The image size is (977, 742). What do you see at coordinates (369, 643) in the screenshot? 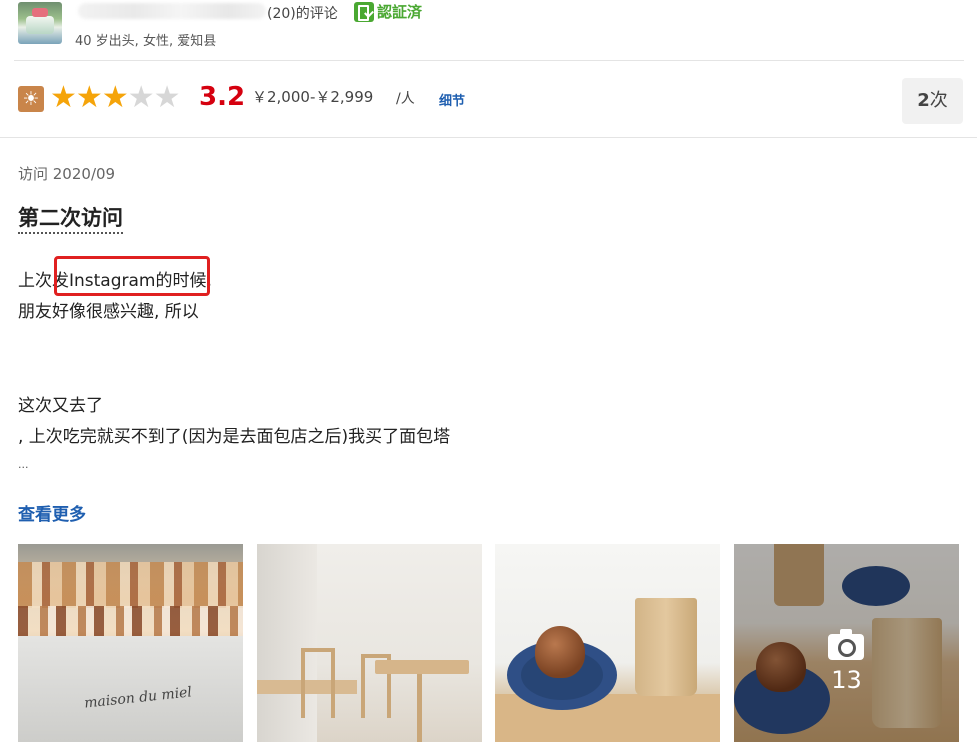
I see `review-photo-interior` at bounding box center [369, 643].